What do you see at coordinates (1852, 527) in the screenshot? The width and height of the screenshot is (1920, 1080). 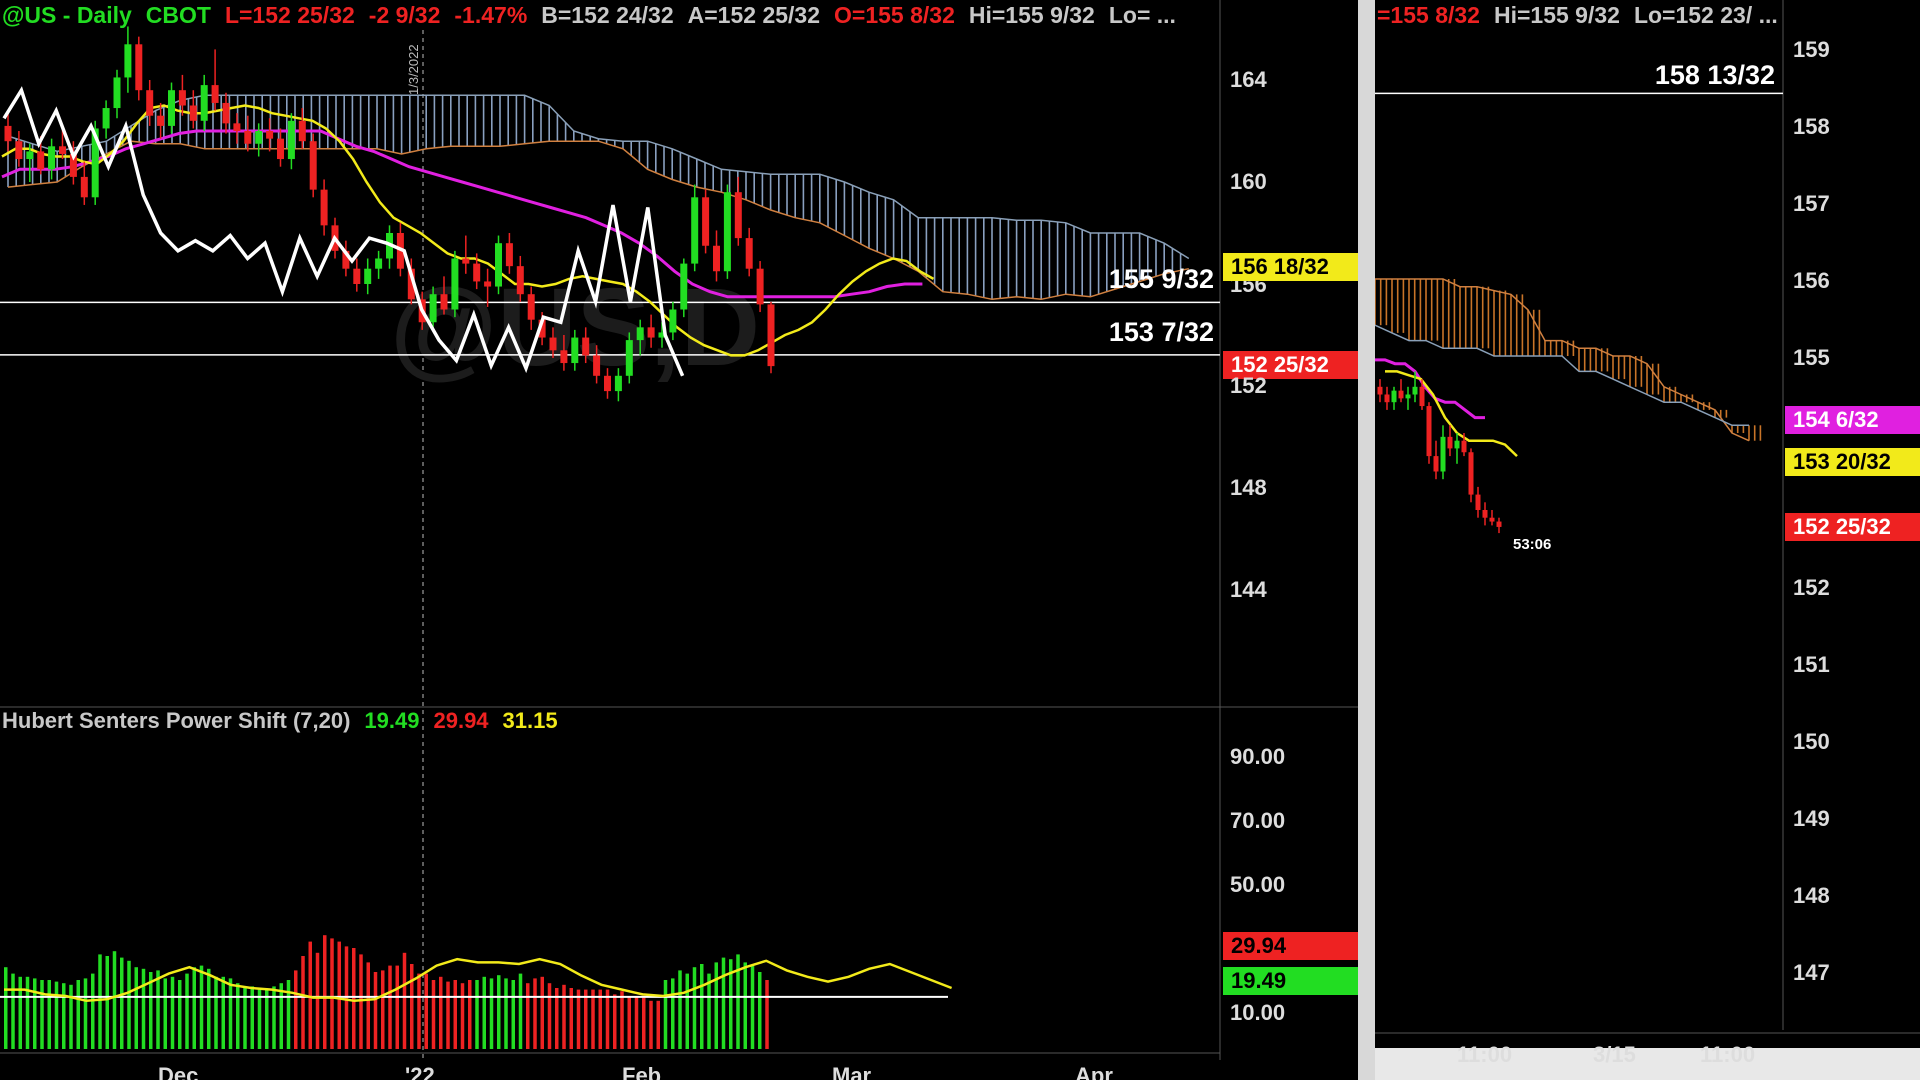 I see `price-tag-last: 152 25/32` at bounding box center [1852, 527].